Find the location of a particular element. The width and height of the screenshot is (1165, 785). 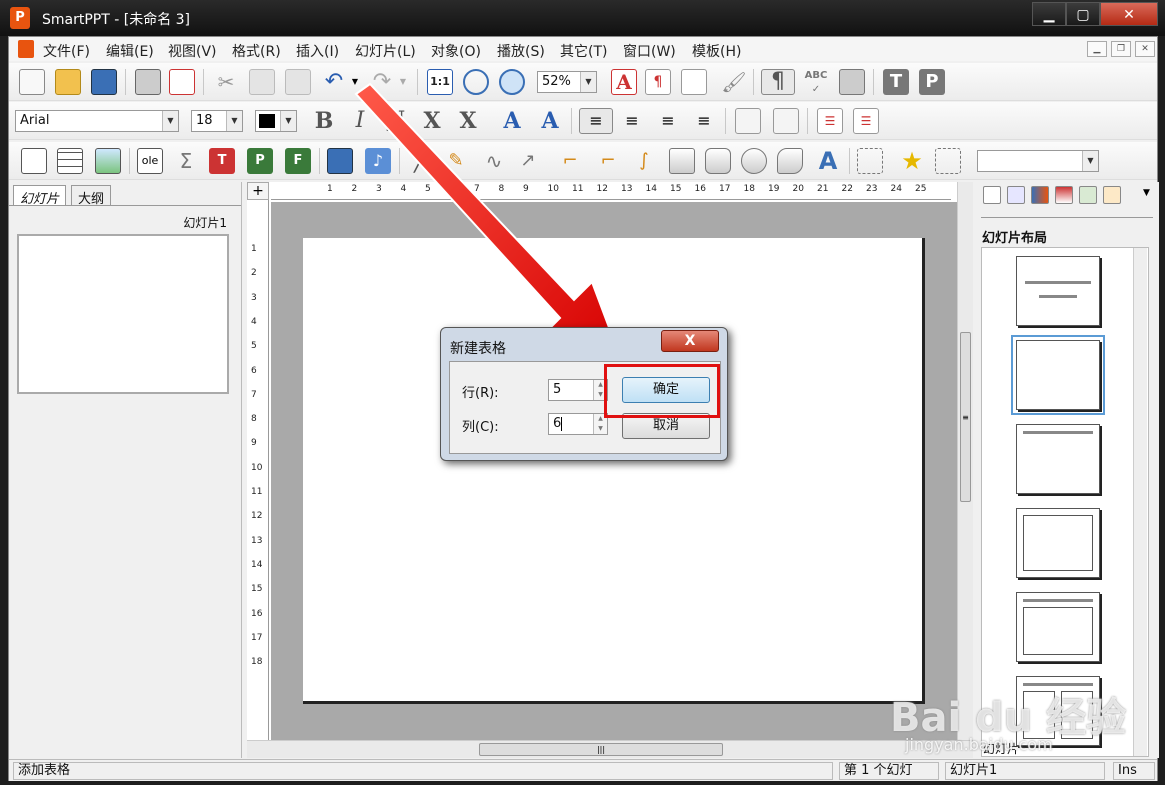

cols-input: 6 ▲ ▼ is located at coordinates (578, 424).